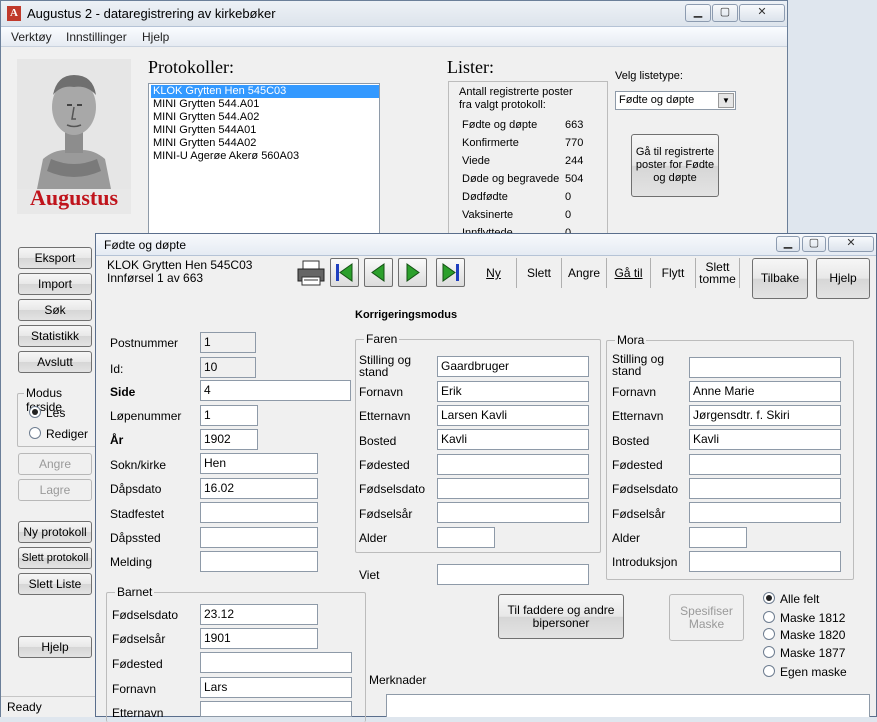 The image size is (877, 722). Describe the element at coordinates (139, 639) in the screenshot. I see `barnet-fodselsaar-label: Fødselsår` at that location.